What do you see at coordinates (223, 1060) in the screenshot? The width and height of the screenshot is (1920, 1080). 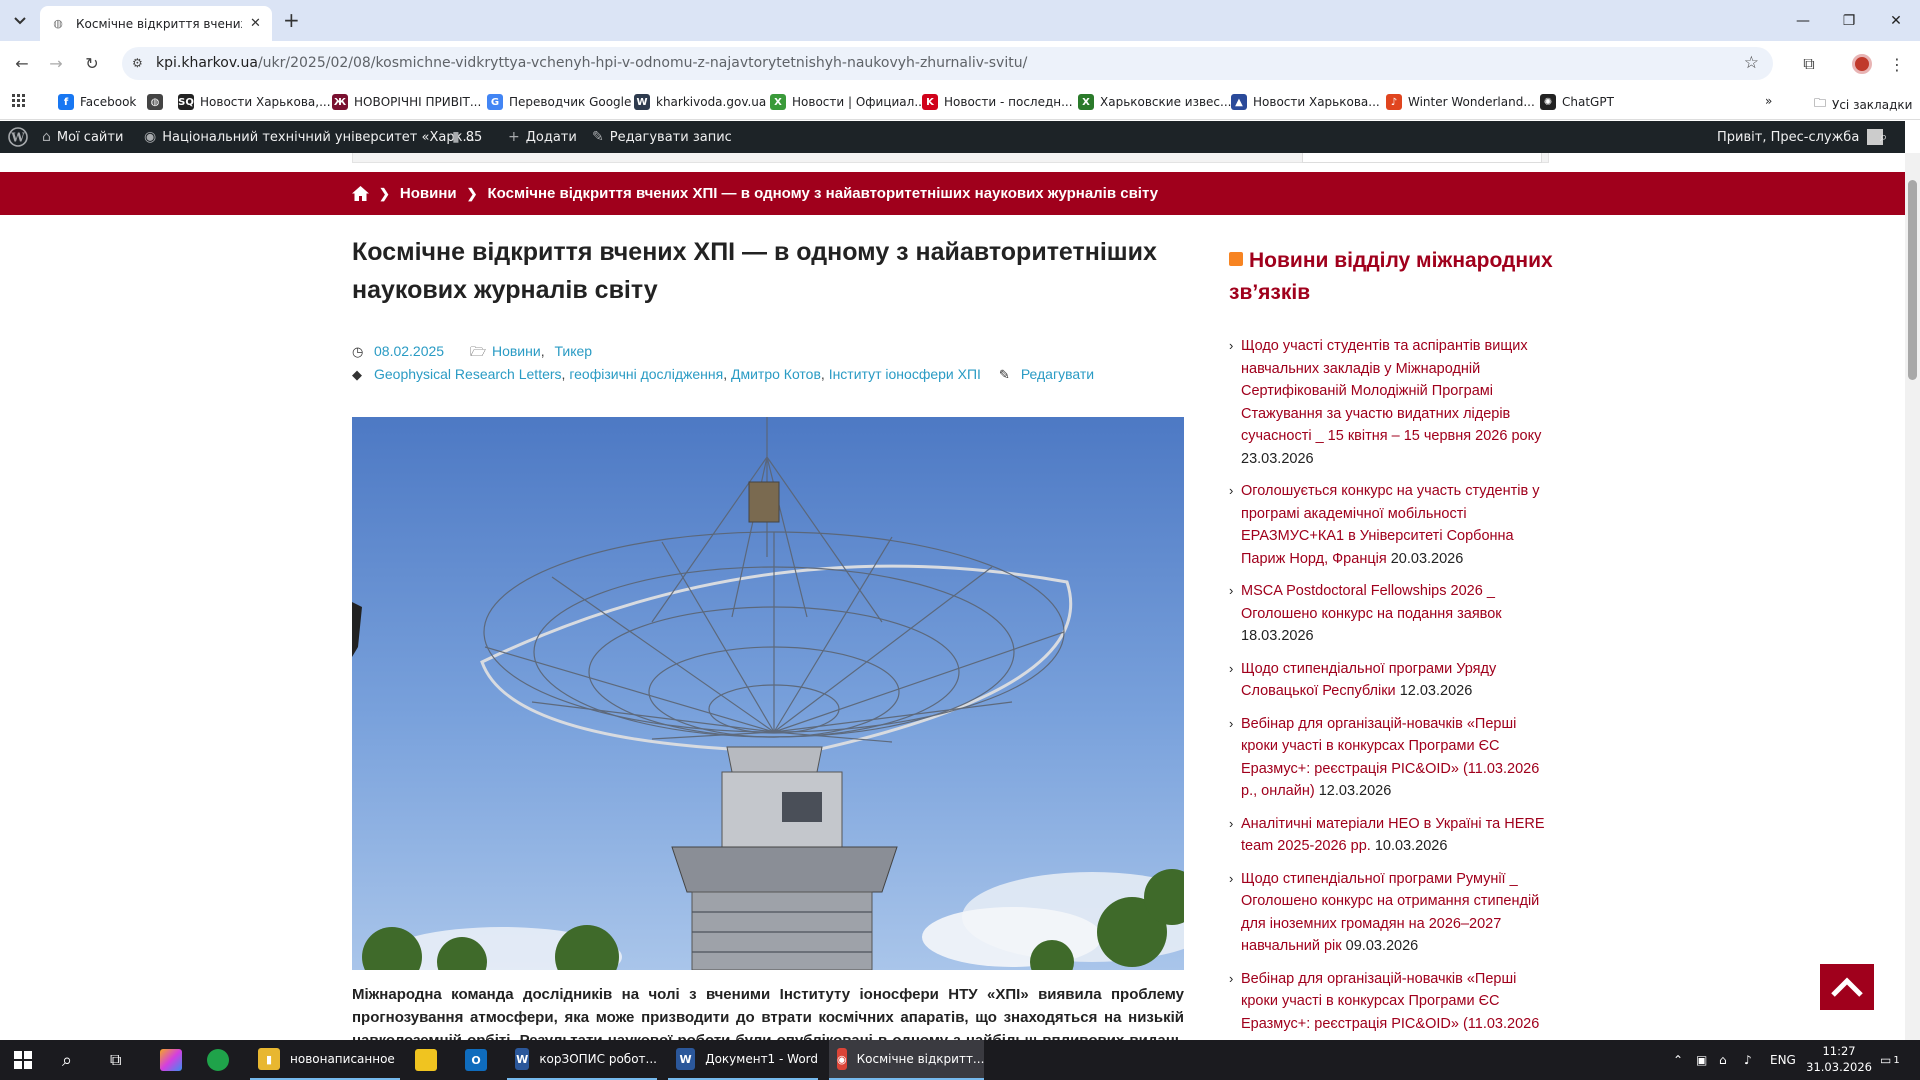 I see `edge-icon` at bounding box center [223, 1060].